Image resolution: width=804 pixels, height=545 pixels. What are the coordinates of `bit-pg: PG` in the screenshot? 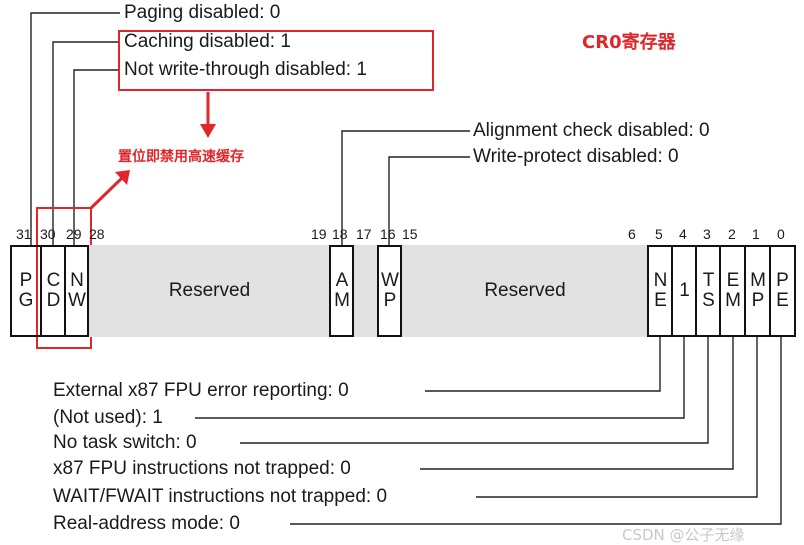 It's located at (26, 291).